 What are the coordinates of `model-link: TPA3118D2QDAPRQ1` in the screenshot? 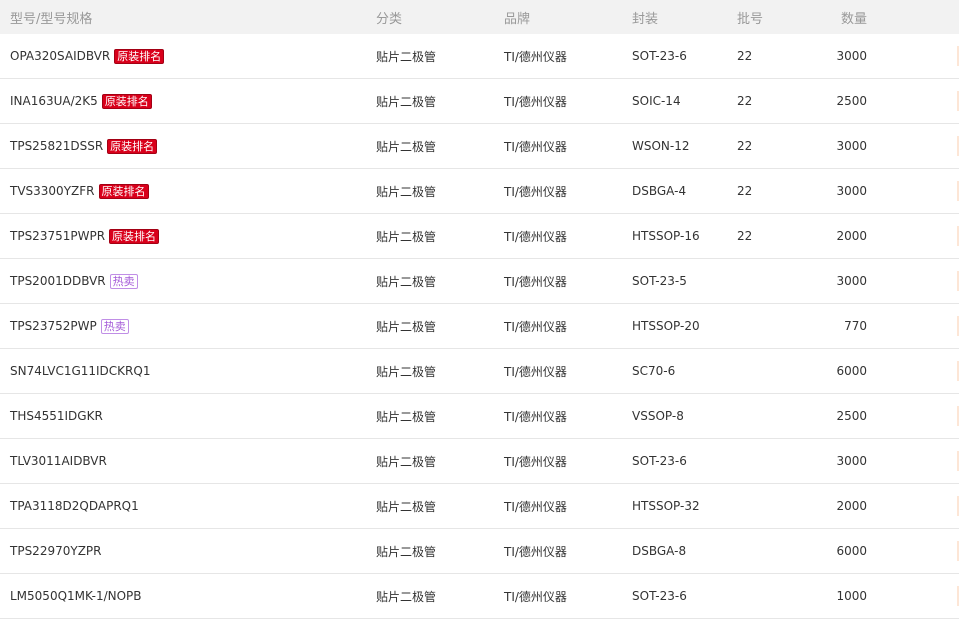 It's located at (74, 506).